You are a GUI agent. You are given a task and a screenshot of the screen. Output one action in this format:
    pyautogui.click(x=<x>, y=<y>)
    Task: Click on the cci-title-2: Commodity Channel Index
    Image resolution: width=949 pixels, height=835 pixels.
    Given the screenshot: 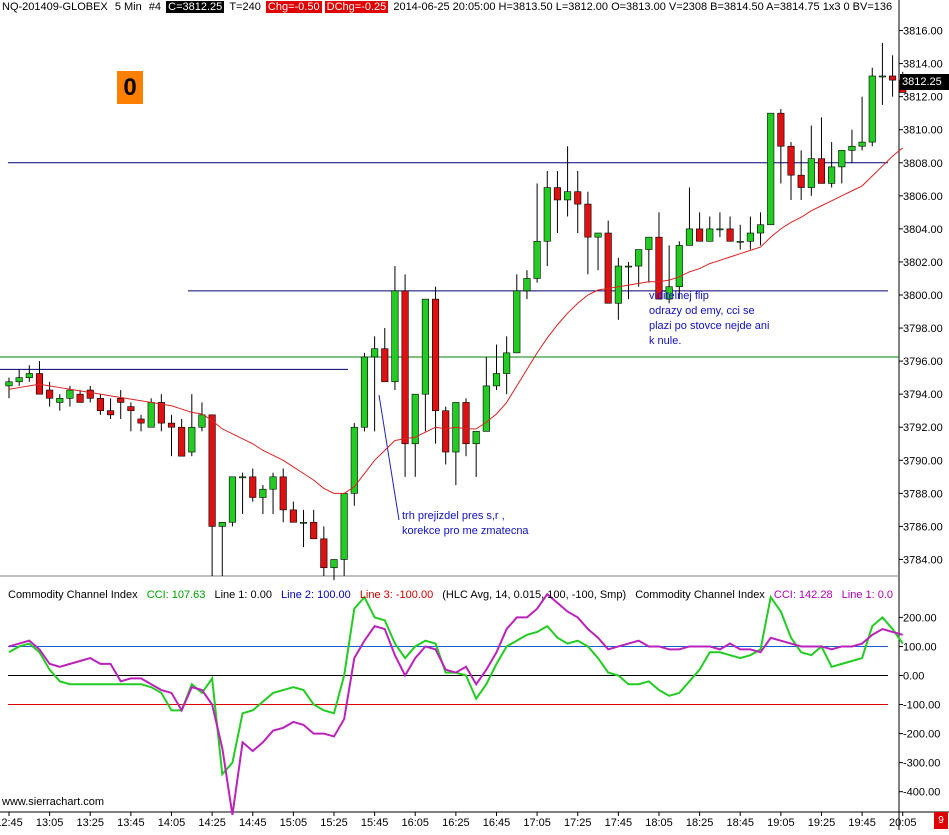 What is the action you would take?
    pyautogui.click(x=700, y=595)
    